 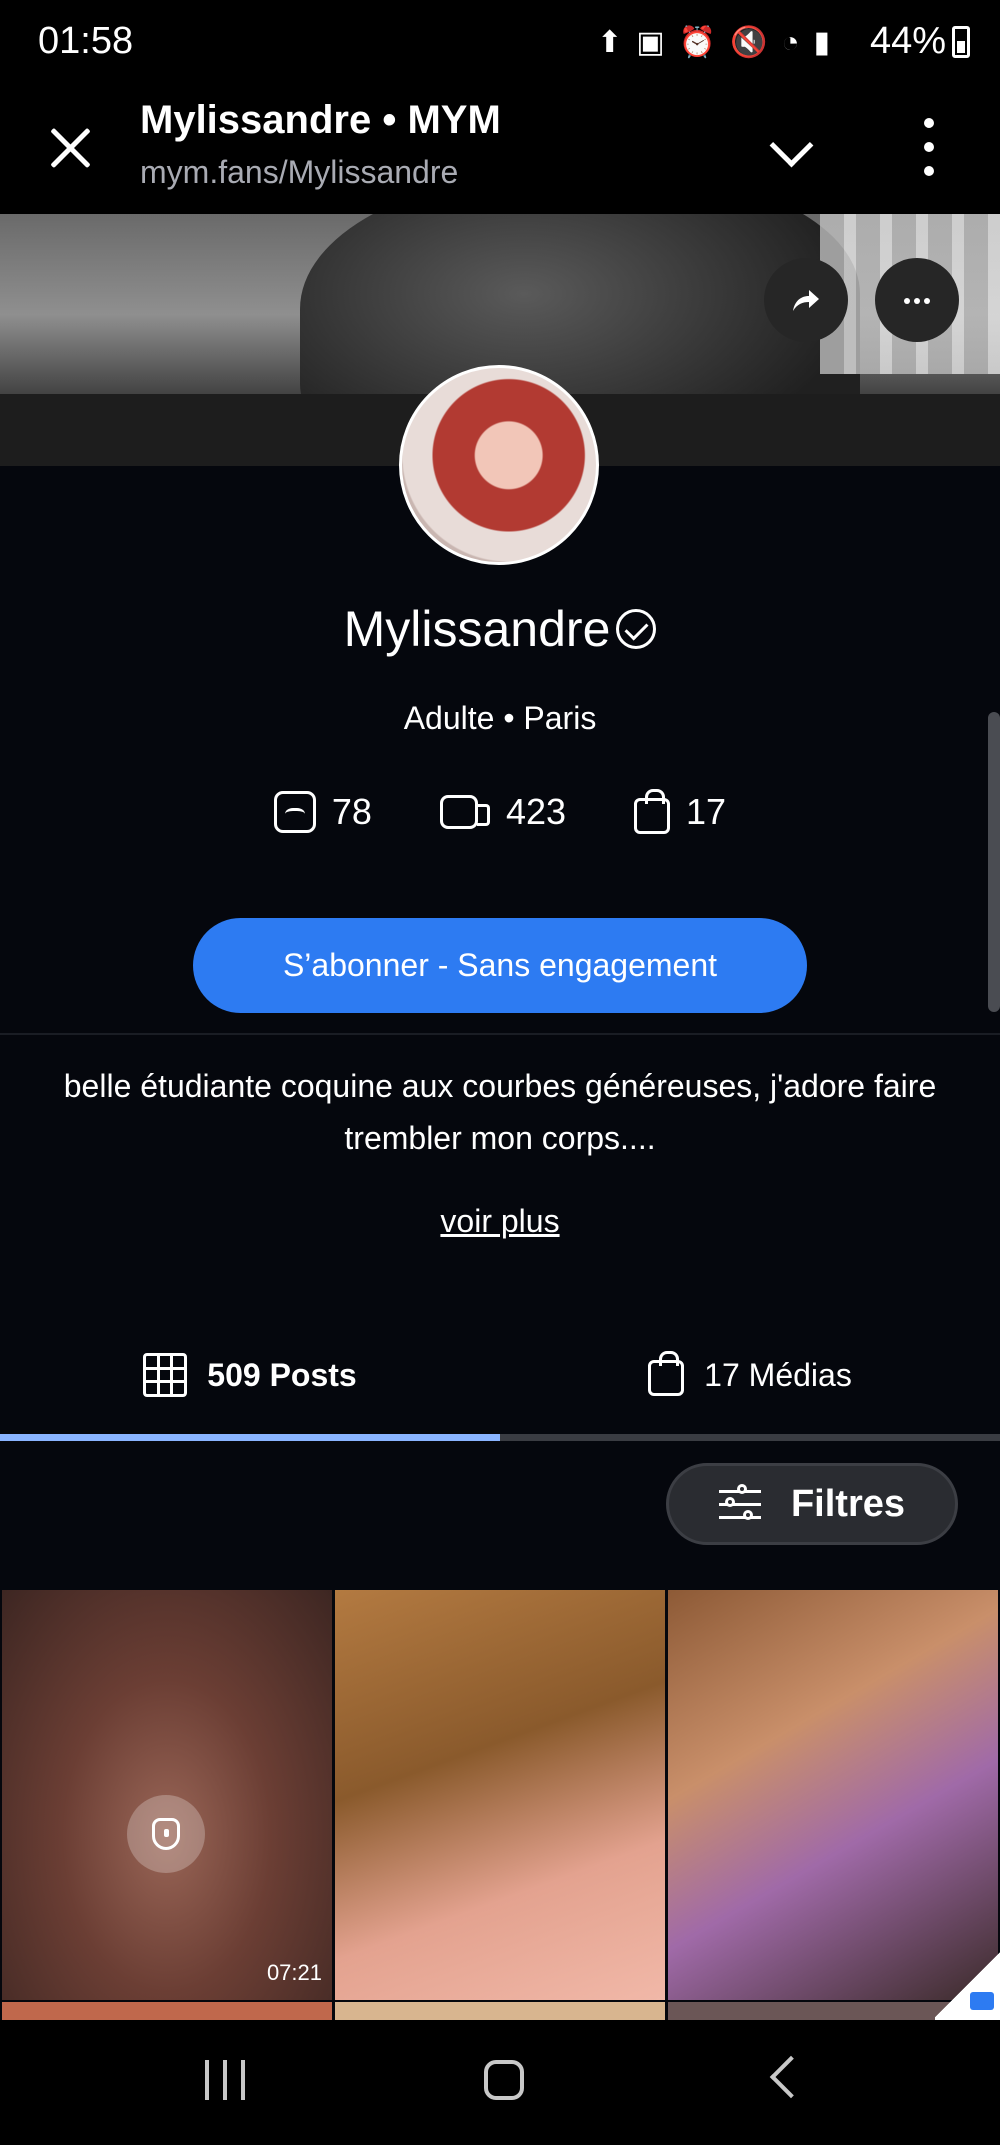 What do you see at coordinates (500, 151) in the screenshot?
I see `browser-toolbar: Mylissandre • MYM mym.fans/Mylissandre` at bounding box center [500, 151].